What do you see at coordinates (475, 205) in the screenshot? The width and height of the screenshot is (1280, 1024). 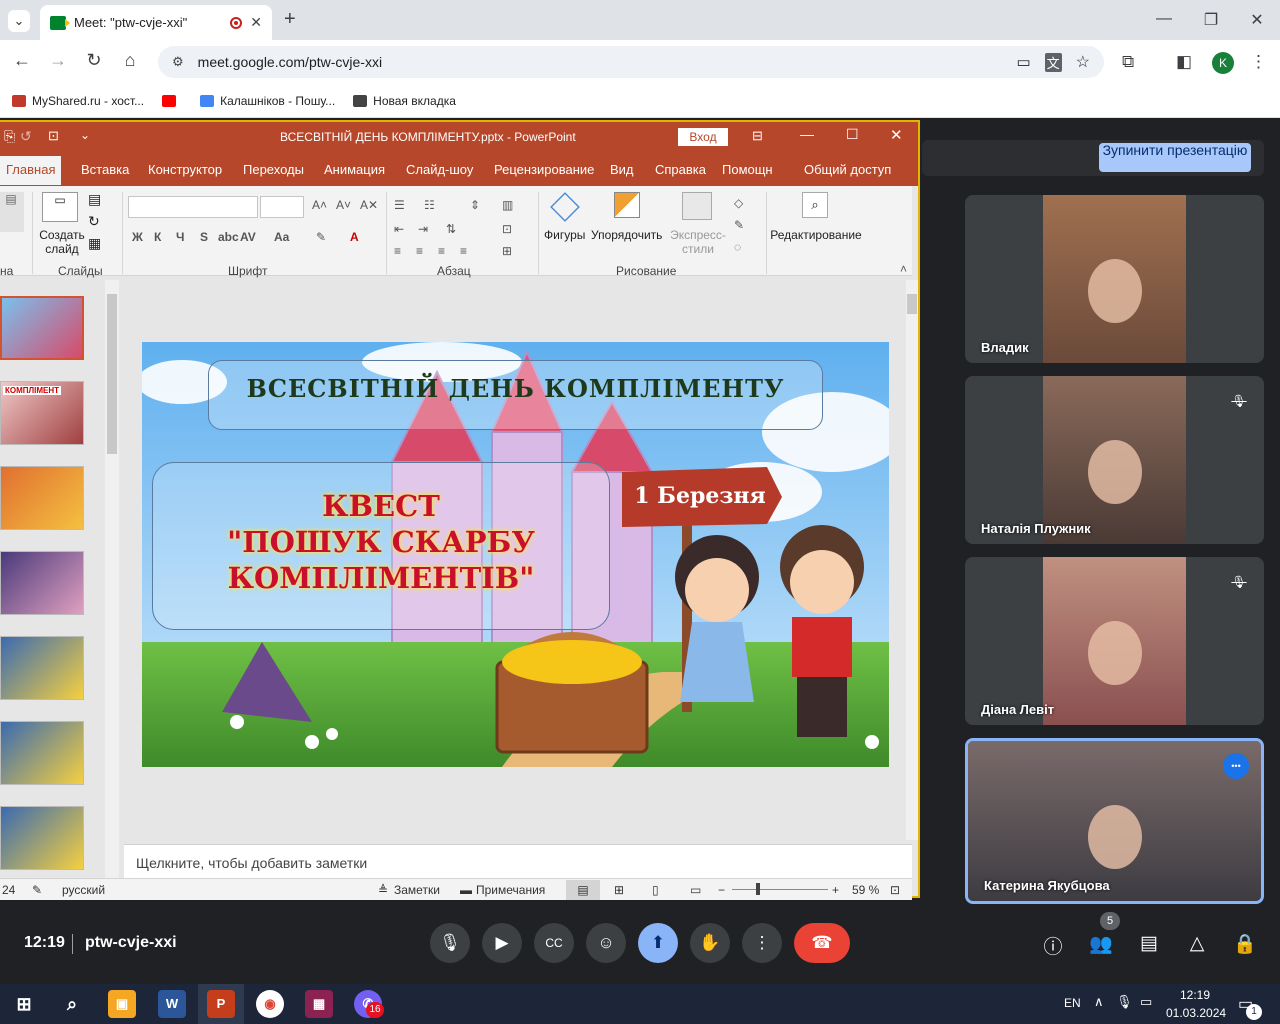 I see `line-spacing-icon: ⇕` at bounding box center [475, 205].